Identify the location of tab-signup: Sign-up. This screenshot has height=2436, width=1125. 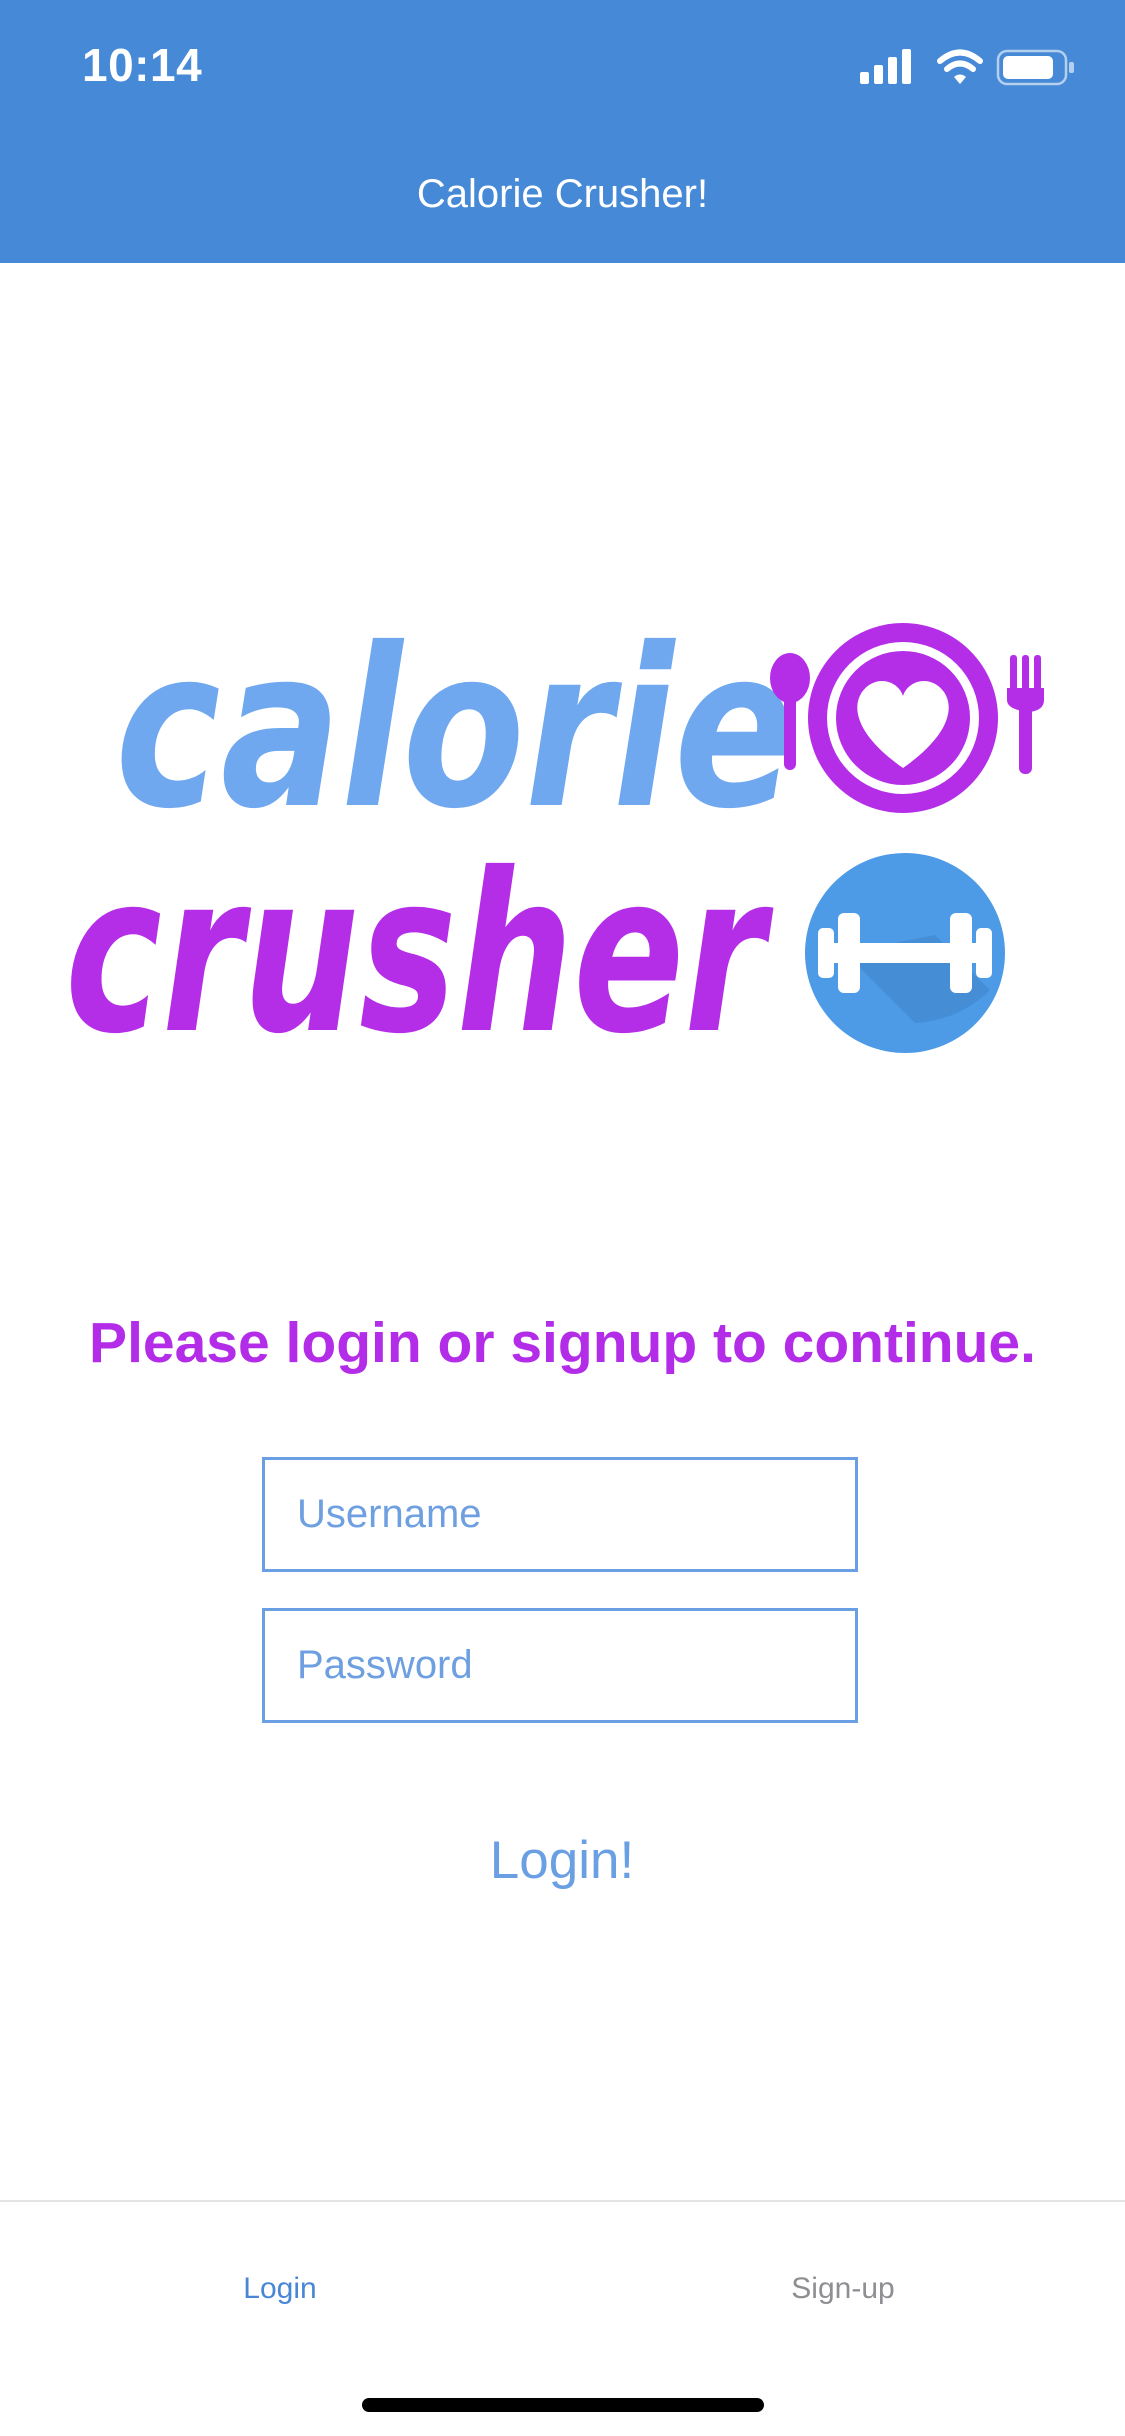
(843, 2289).